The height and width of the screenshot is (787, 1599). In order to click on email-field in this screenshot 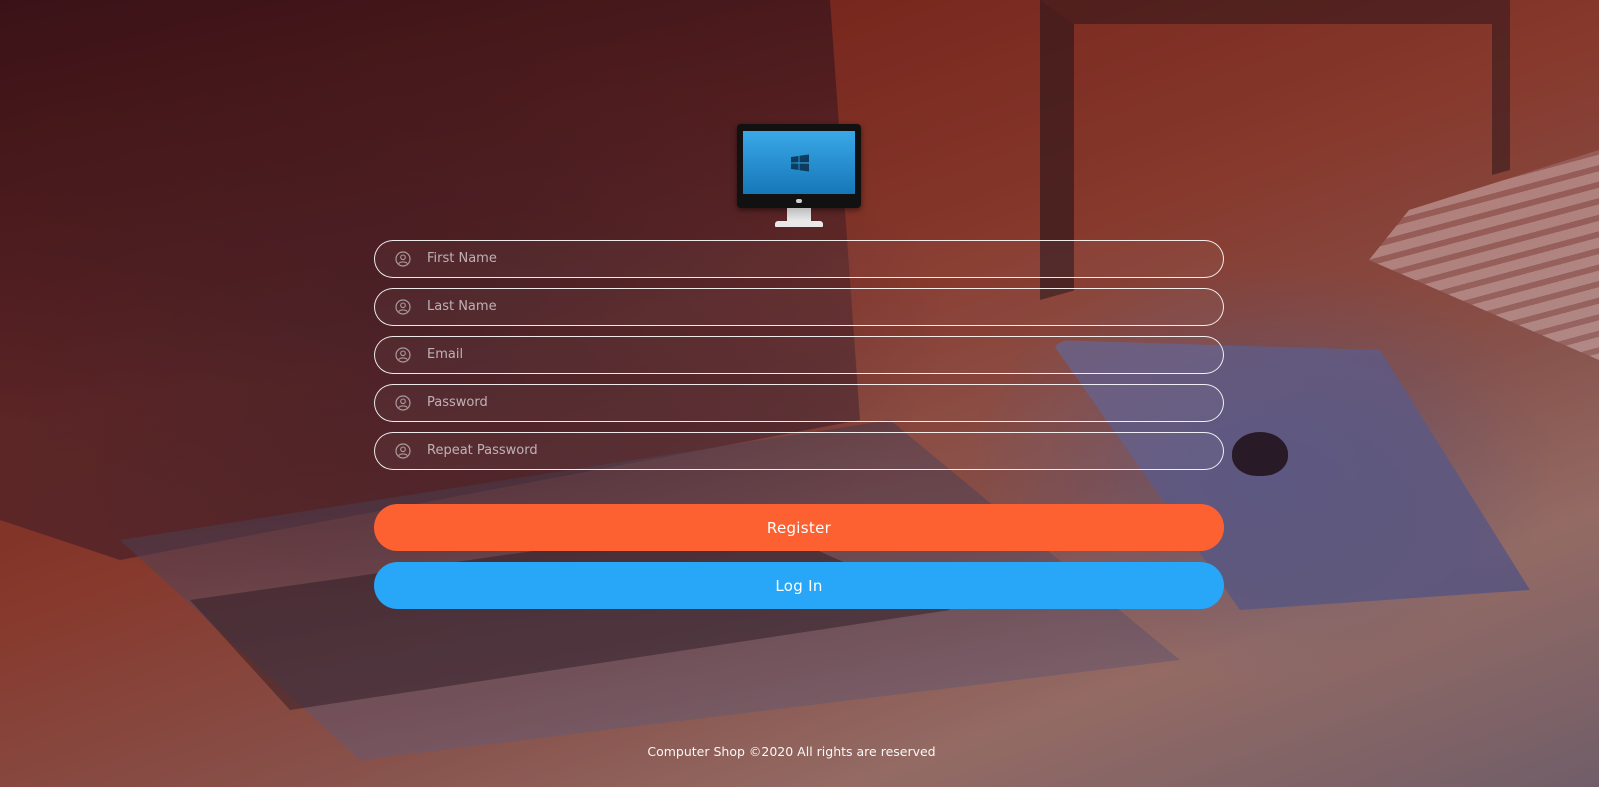, I will do `click(799, 355)`.